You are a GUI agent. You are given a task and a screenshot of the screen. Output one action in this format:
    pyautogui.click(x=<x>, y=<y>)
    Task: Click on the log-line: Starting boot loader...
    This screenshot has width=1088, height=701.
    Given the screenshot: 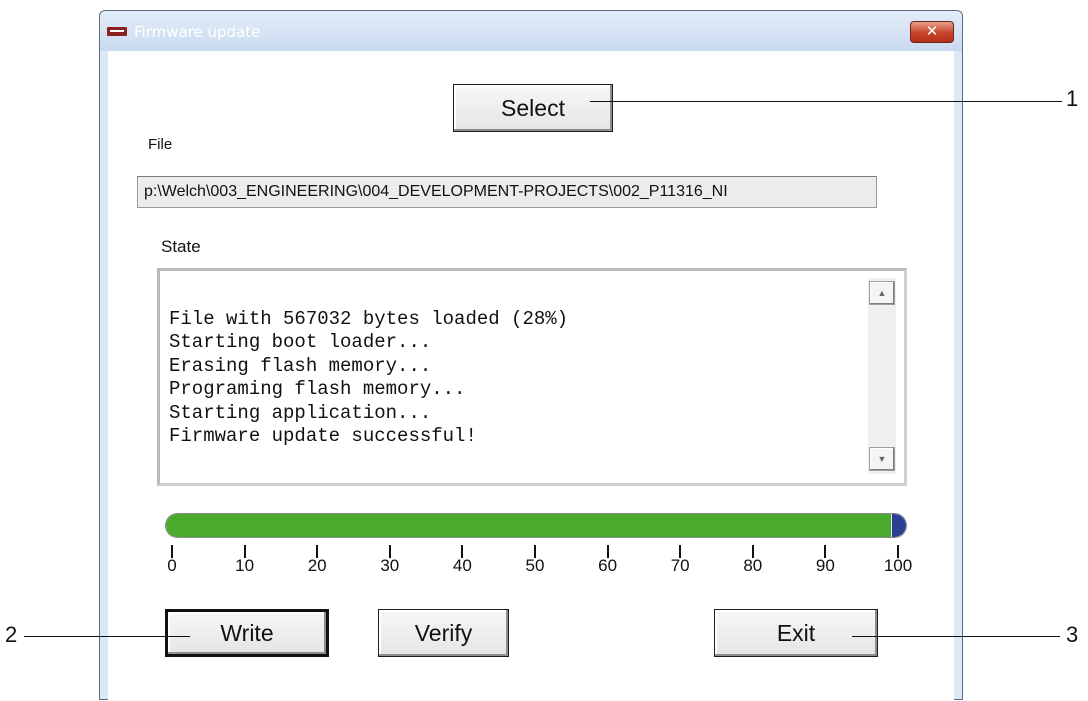 What is the action you would take?
    pyautogui.click(x=300, y=342)
    